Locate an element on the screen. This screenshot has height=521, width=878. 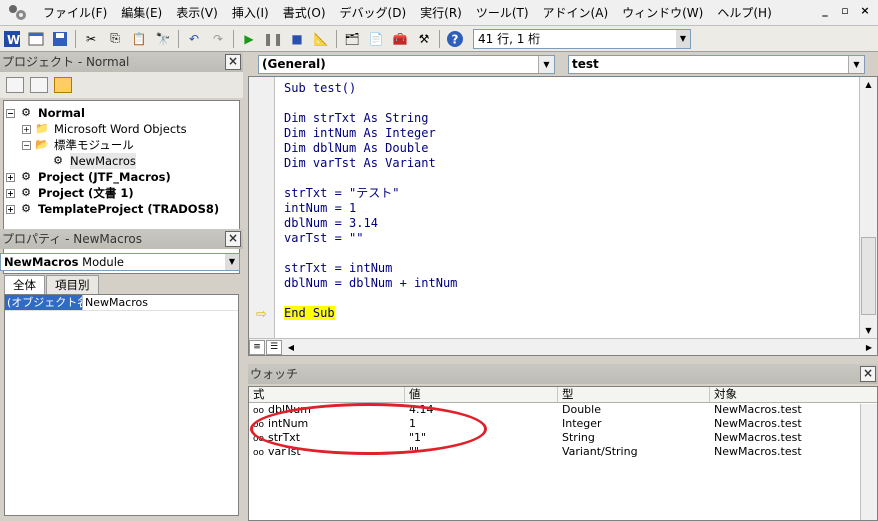
paste-icon: 📋 is located at coordinates (139, 39).